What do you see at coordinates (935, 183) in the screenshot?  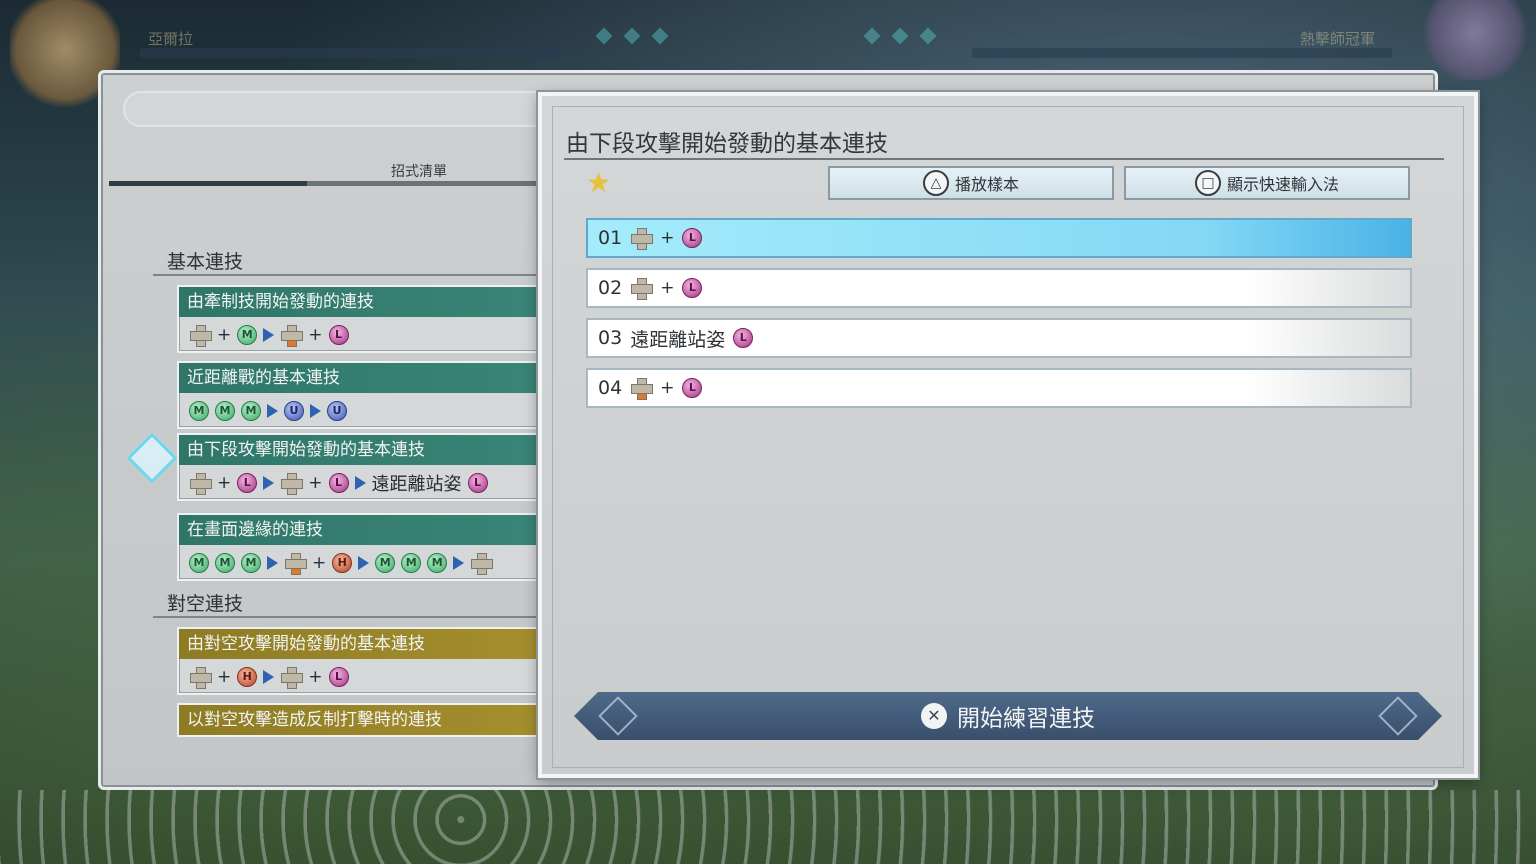 I see `triangle-button-icon: △` at bounding box center [935, 183].